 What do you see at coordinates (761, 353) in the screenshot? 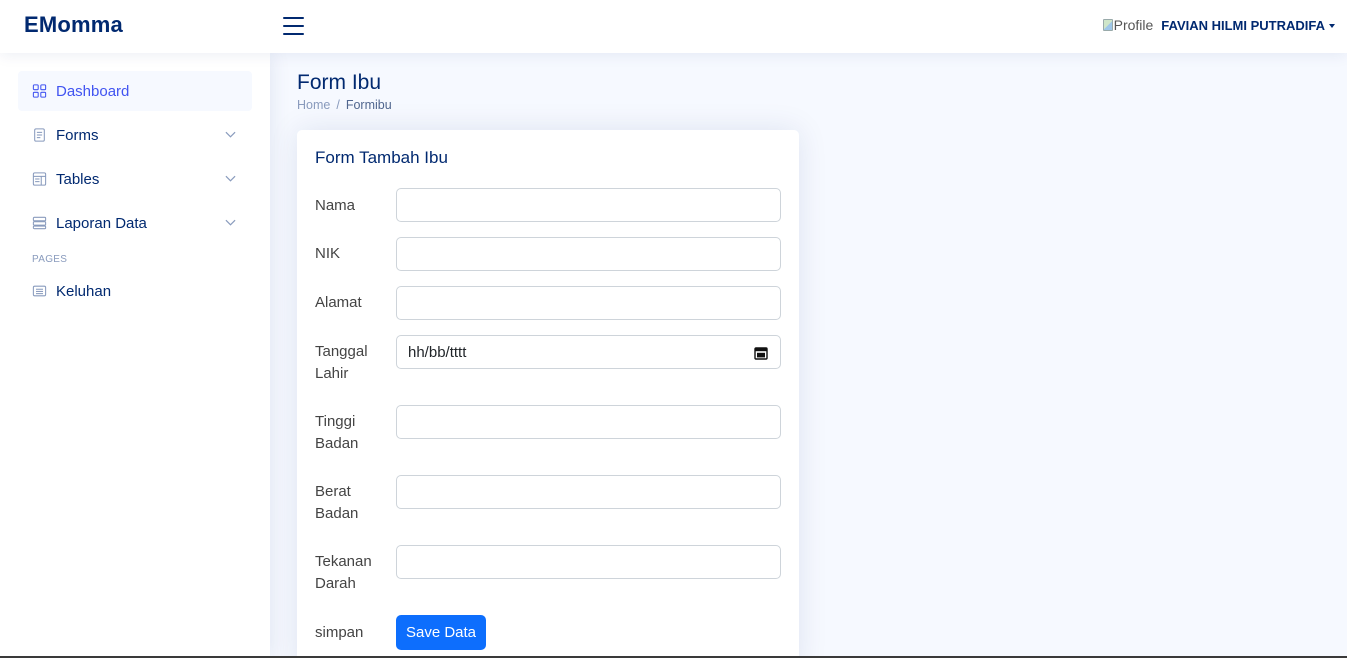
I see `calendar-icon` at bounding box center [761, 353].